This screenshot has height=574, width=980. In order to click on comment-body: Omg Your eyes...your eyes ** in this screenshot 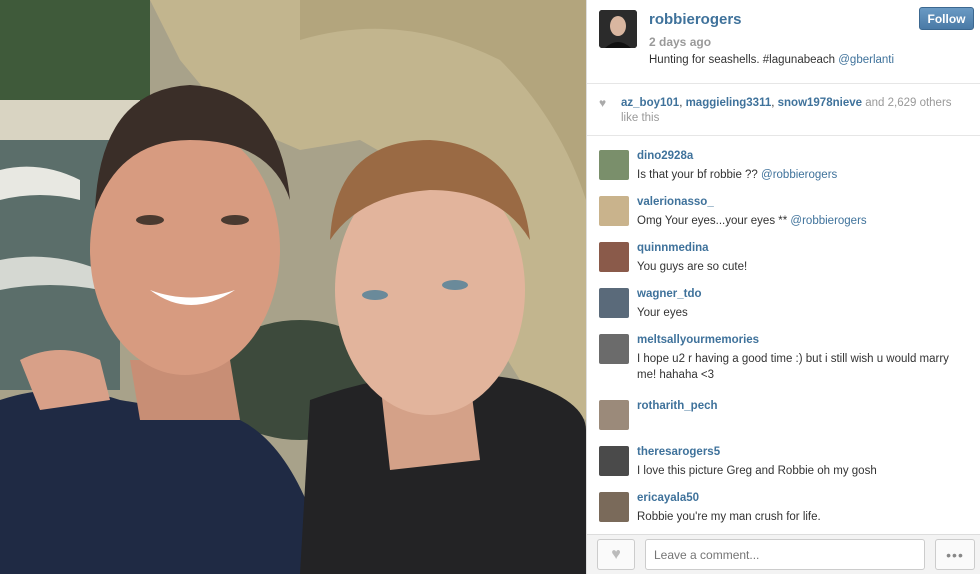, I will do `click(712, 221)`.